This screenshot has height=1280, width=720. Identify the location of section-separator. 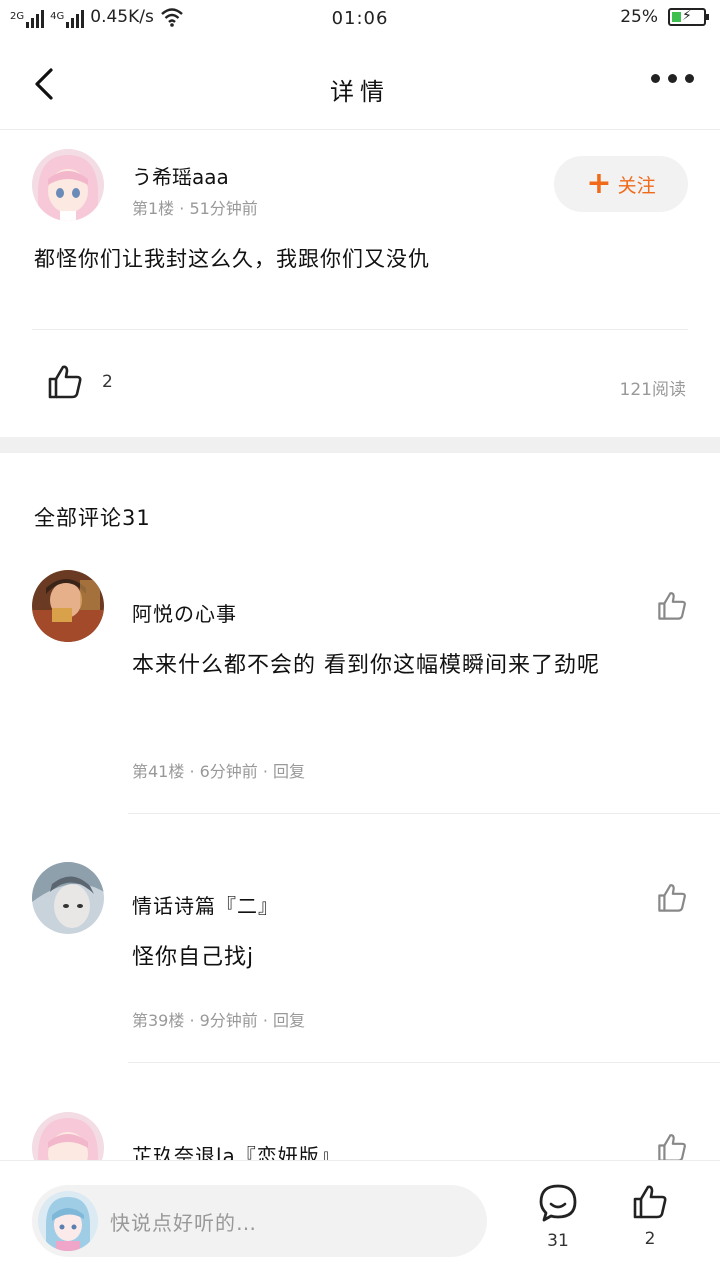
(360, 445).